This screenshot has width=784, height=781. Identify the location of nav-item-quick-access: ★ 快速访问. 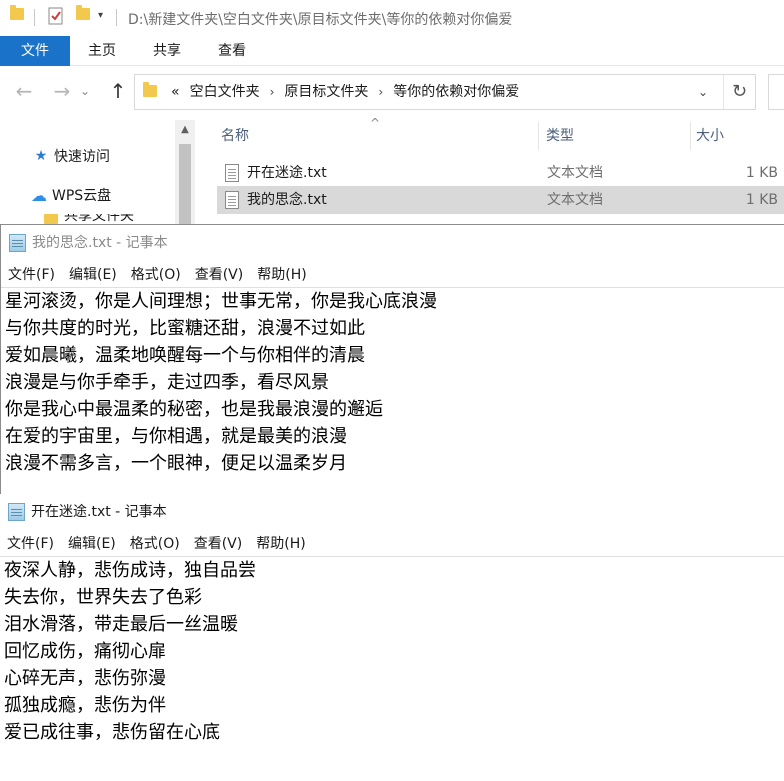
(71, 156).